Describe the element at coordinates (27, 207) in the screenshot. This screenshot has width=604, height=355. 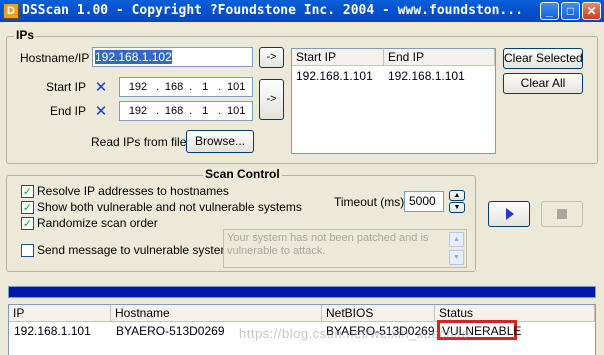
I see `show-both-checkbox: ✓` at that location.